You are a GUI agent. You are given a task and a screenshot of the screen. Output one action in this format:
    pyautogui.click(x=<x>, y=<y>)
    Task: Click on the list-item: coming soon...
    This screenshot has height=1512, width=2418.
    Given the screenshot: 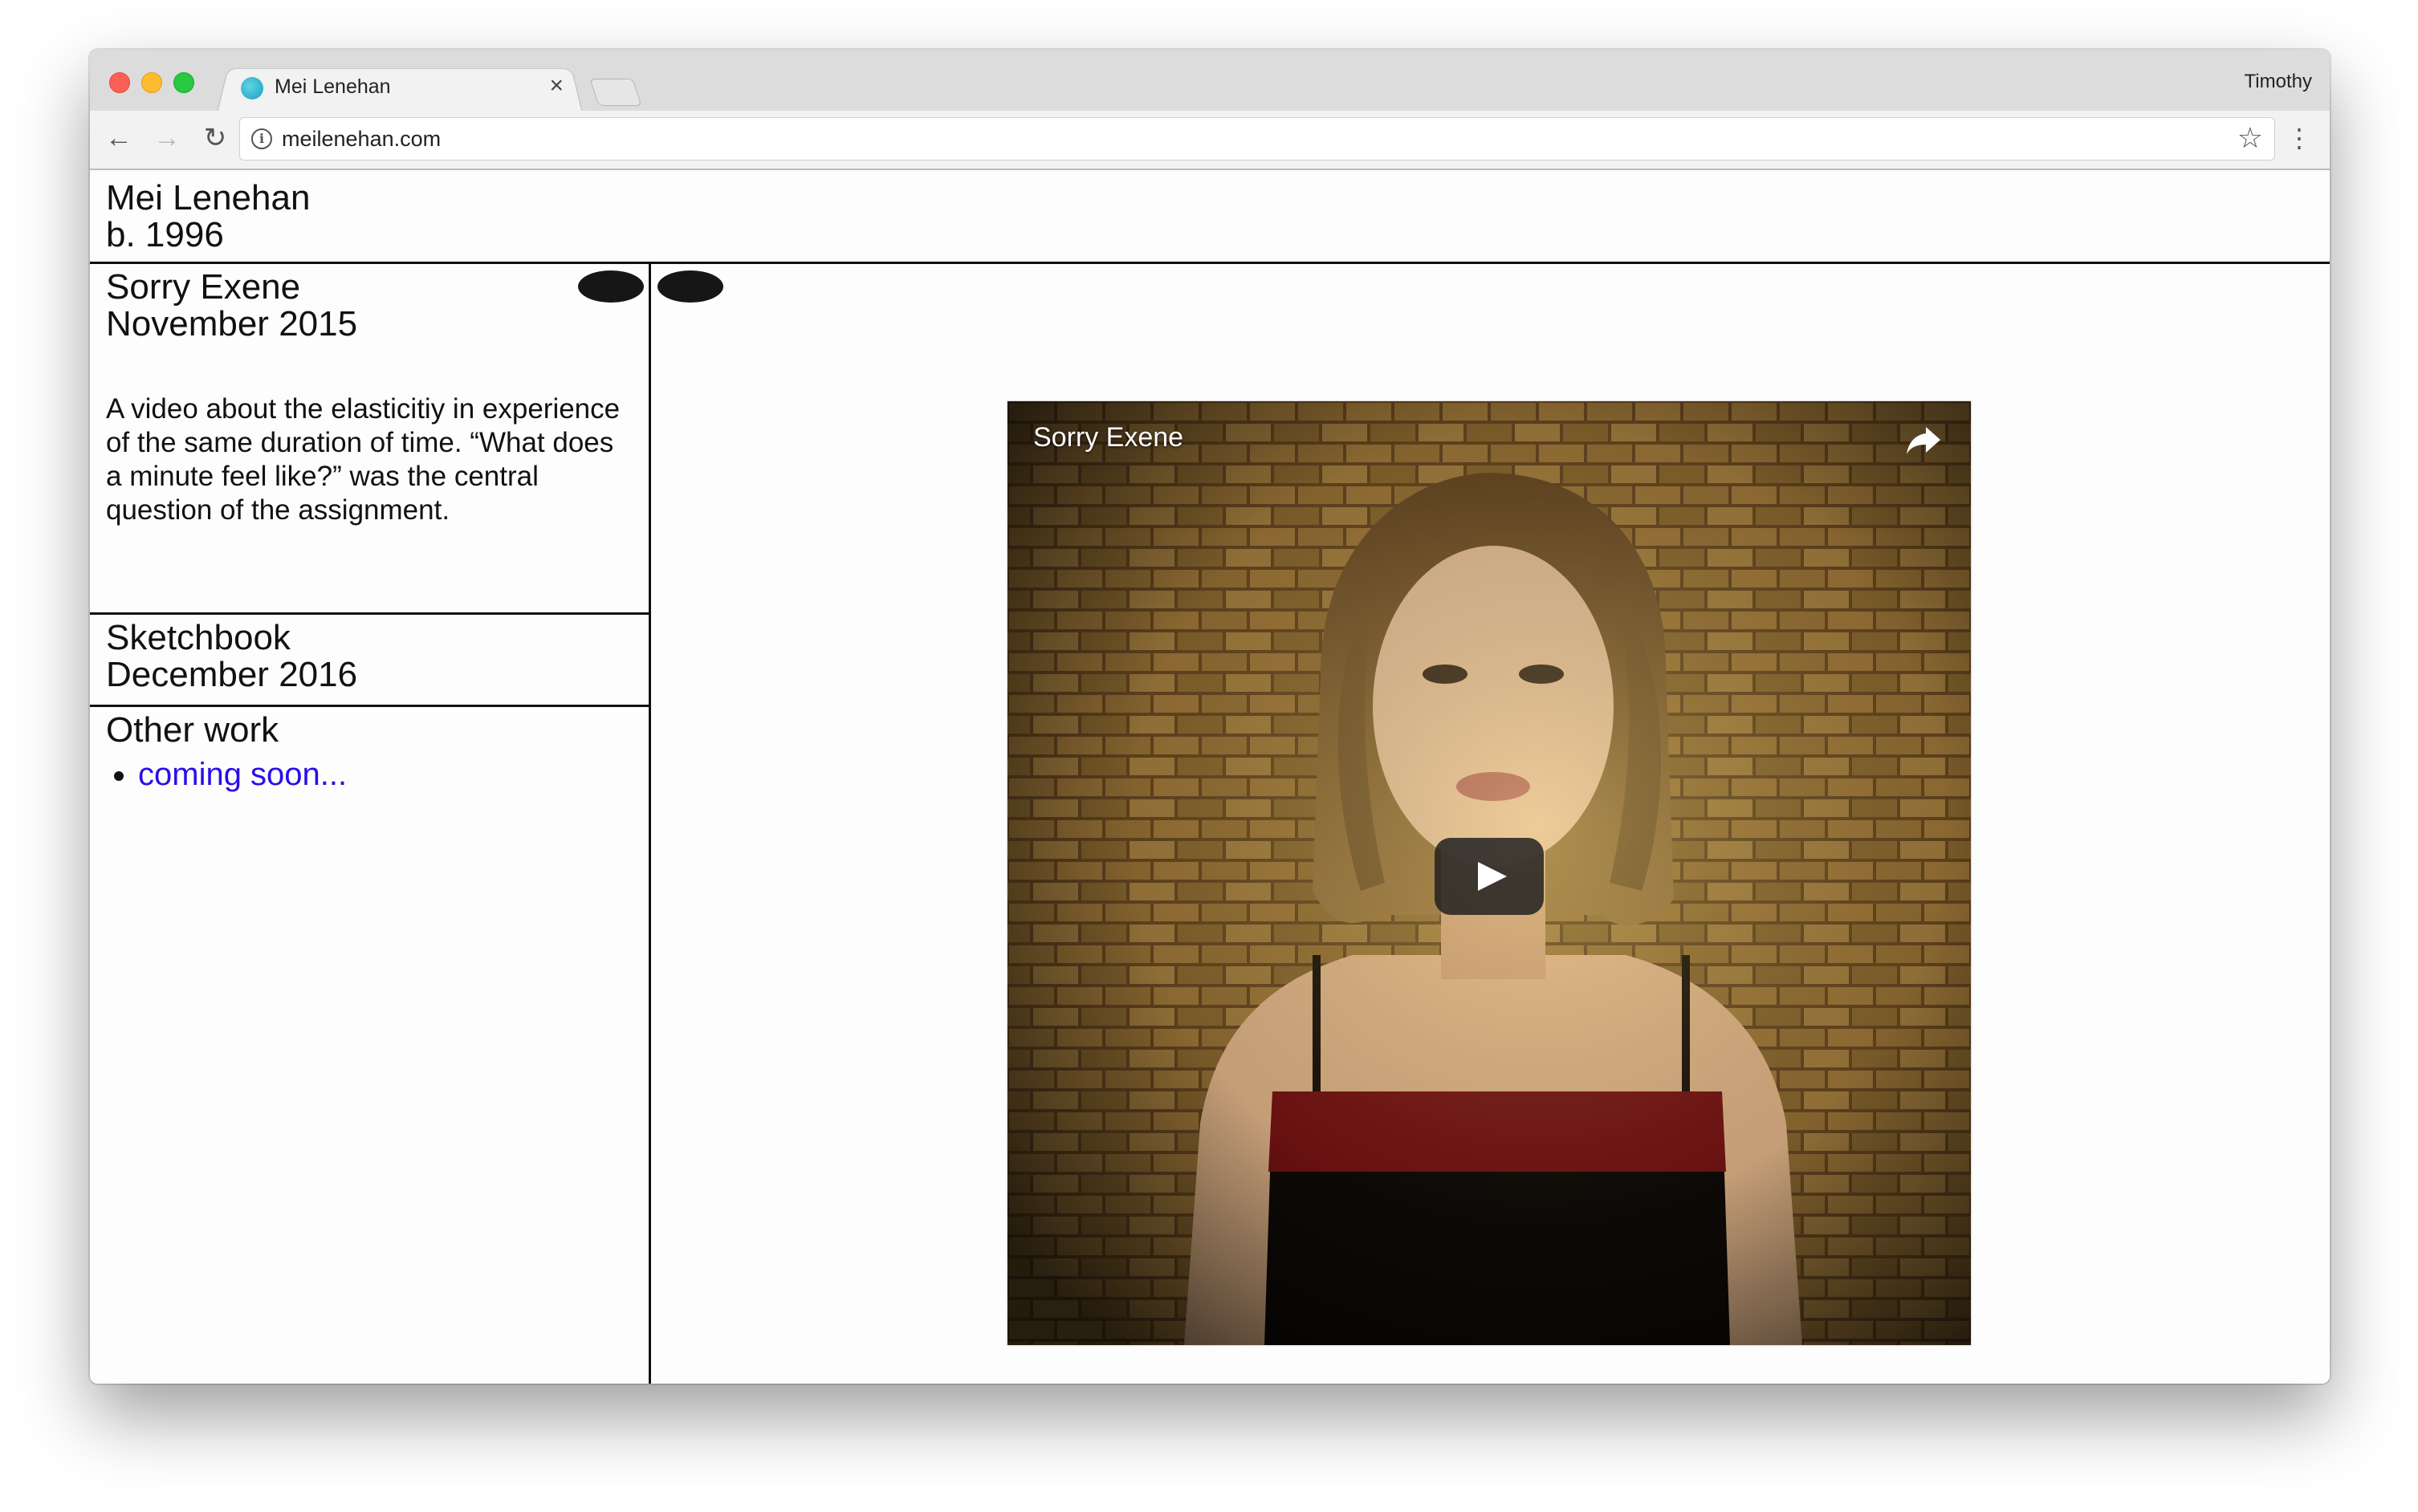 What is the action you would take?
    pyautogui.click(x=242, y=775)
    